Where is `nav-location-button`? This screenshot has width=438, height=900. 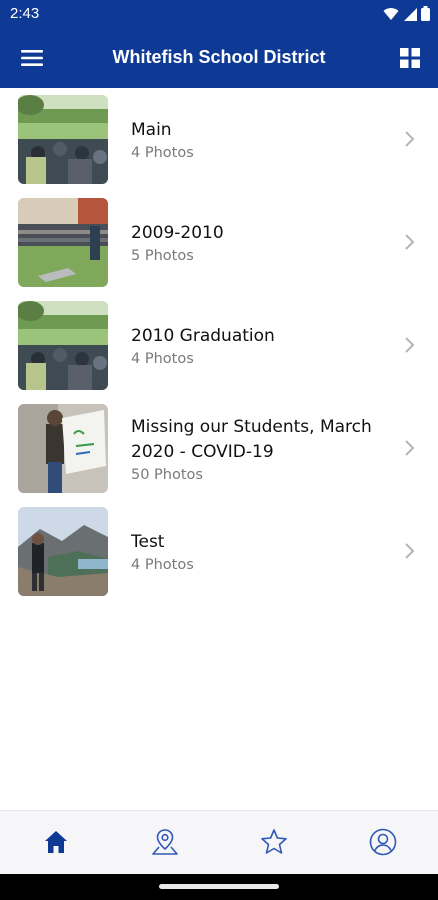 nav-location-button is located at coordinates (165, 842).